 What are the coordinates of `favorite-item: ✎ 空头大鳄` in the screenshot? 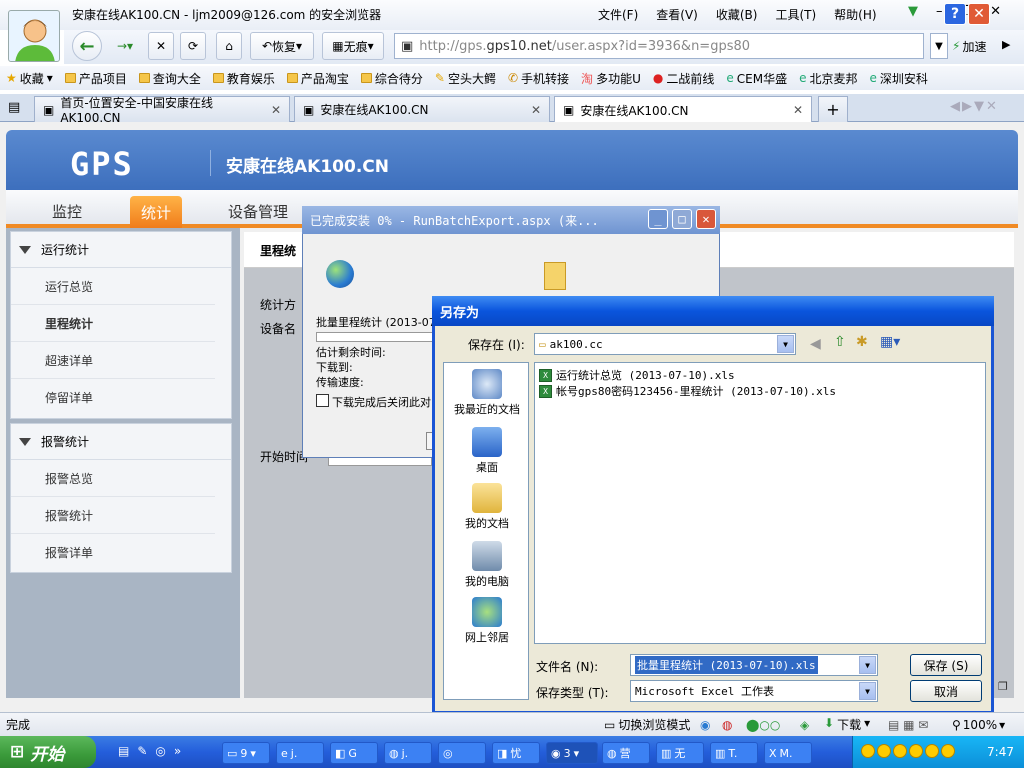 It's located at (465, 78).